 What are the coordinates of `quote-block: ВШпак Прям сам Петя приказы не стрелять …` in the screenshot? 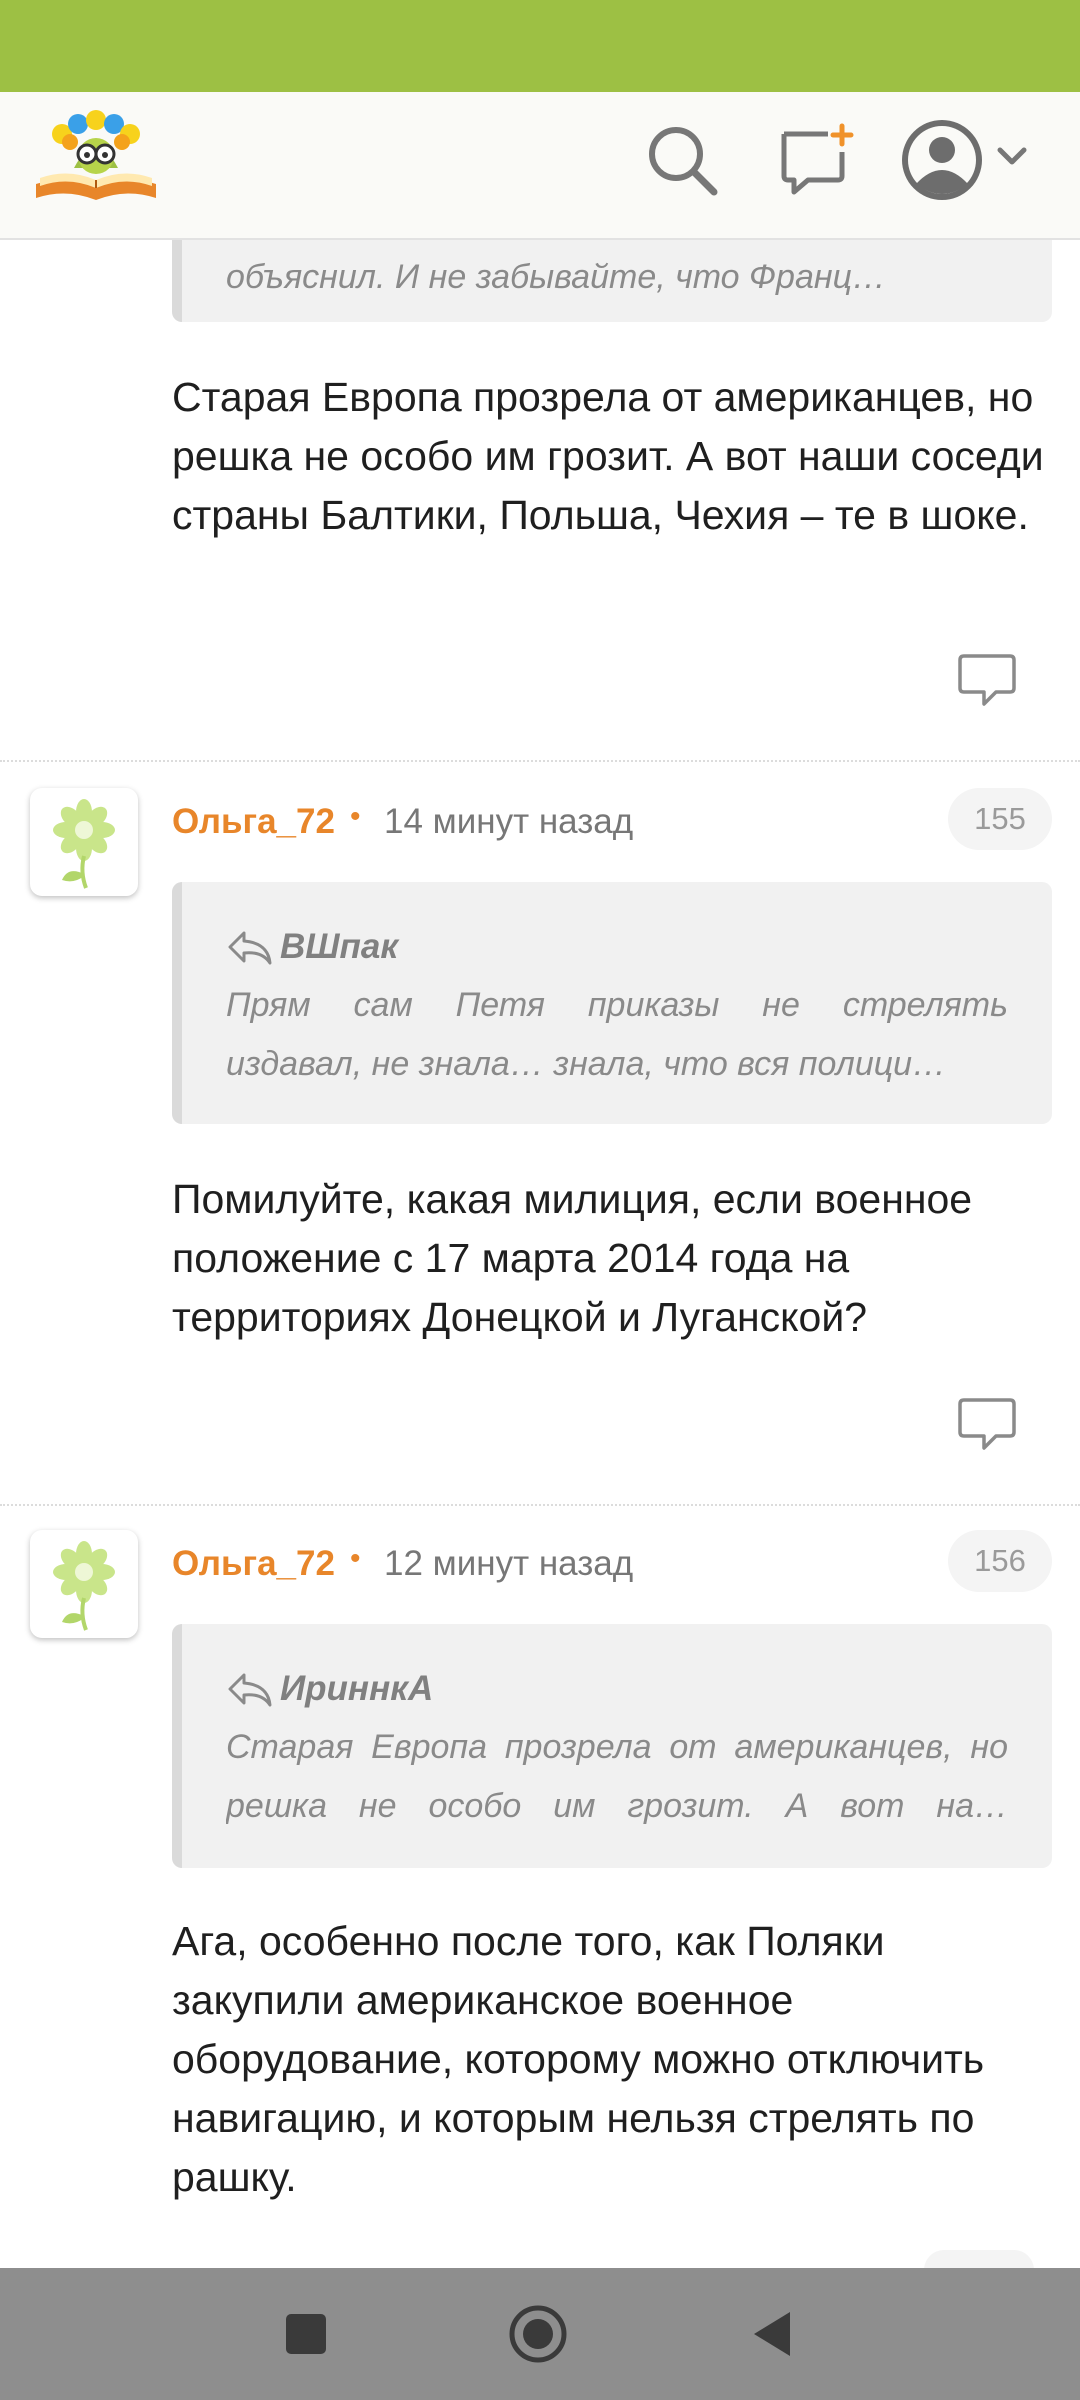 It's located at (612, 1003).